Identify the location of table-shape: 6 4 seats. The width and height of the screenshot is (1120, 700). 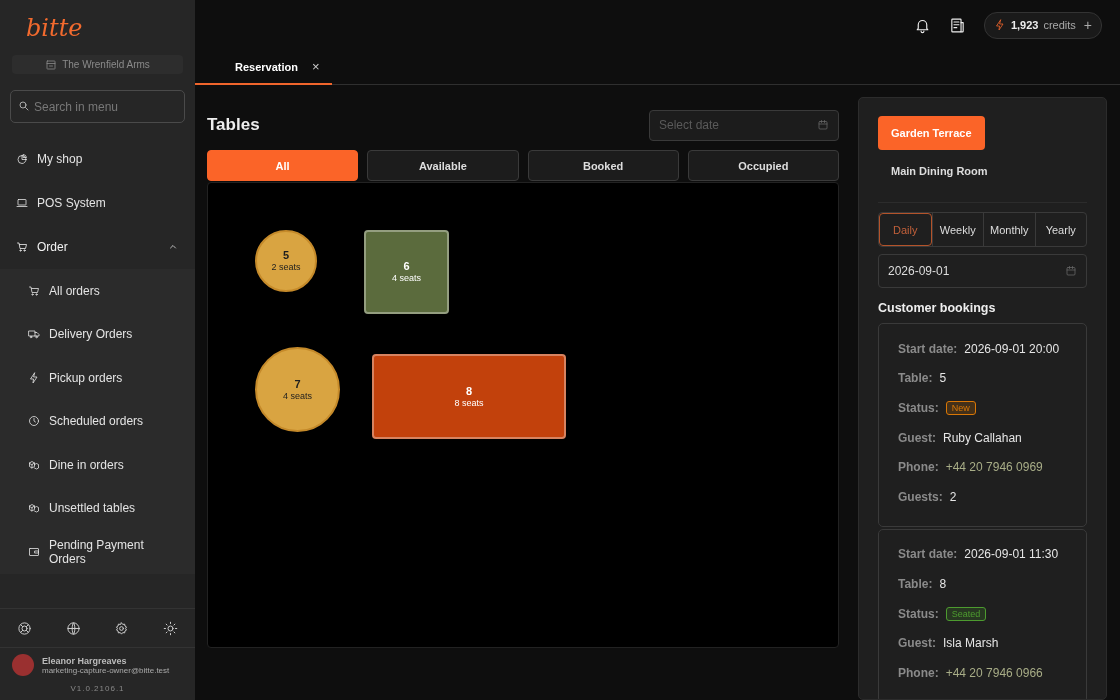
(406, 272).